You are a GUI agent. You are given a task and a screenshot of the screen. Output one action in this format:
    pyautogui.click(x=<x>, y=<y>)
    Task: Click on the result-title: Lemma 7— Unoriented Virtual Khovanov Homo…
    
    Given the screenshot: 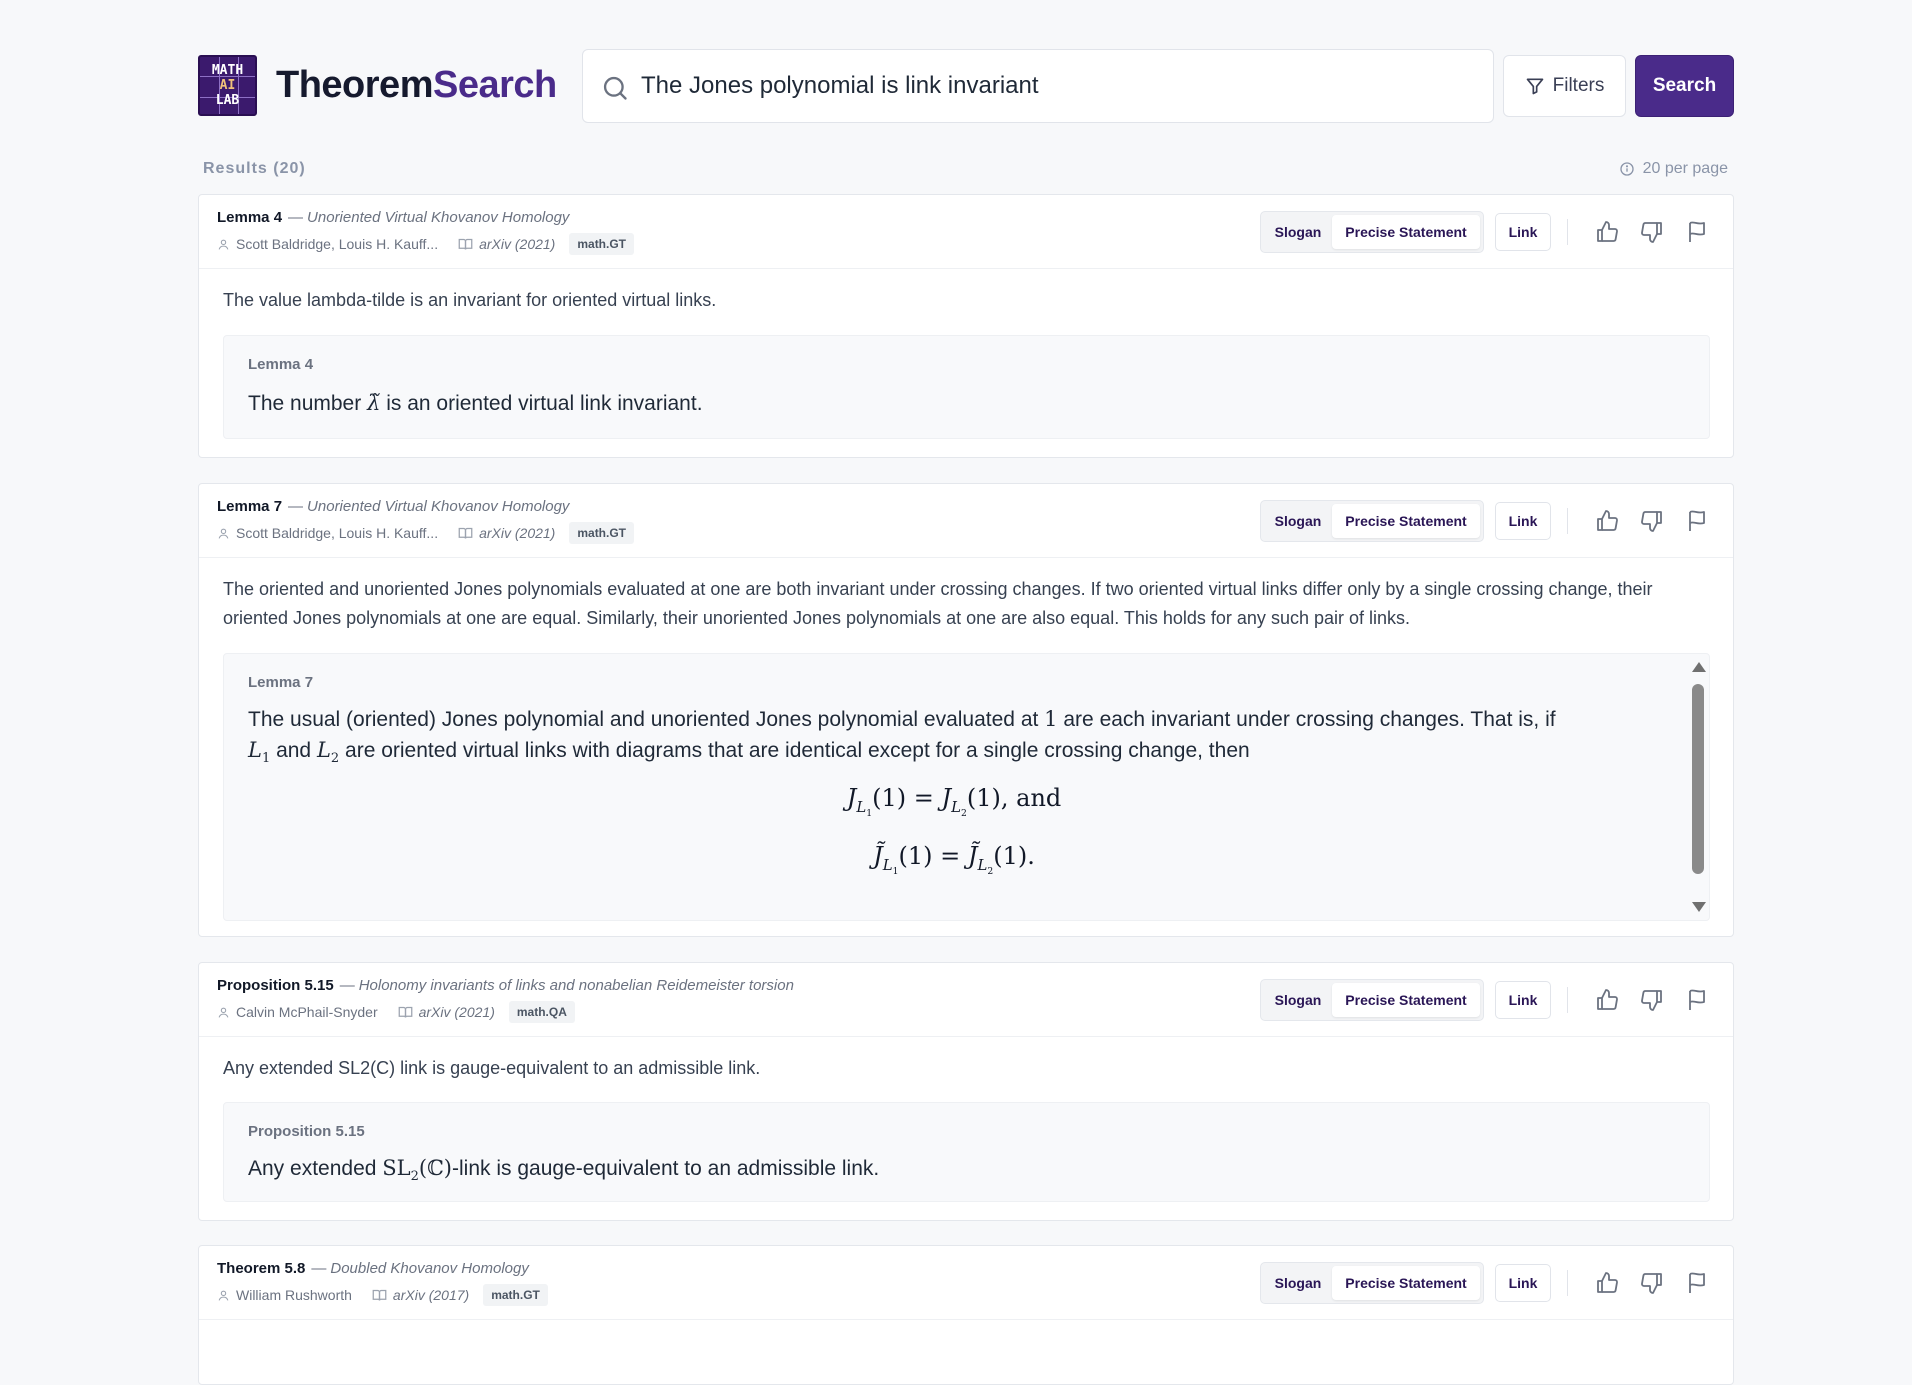 What is the action you would take?
    pyautogui.click(x=393, y=506)
    